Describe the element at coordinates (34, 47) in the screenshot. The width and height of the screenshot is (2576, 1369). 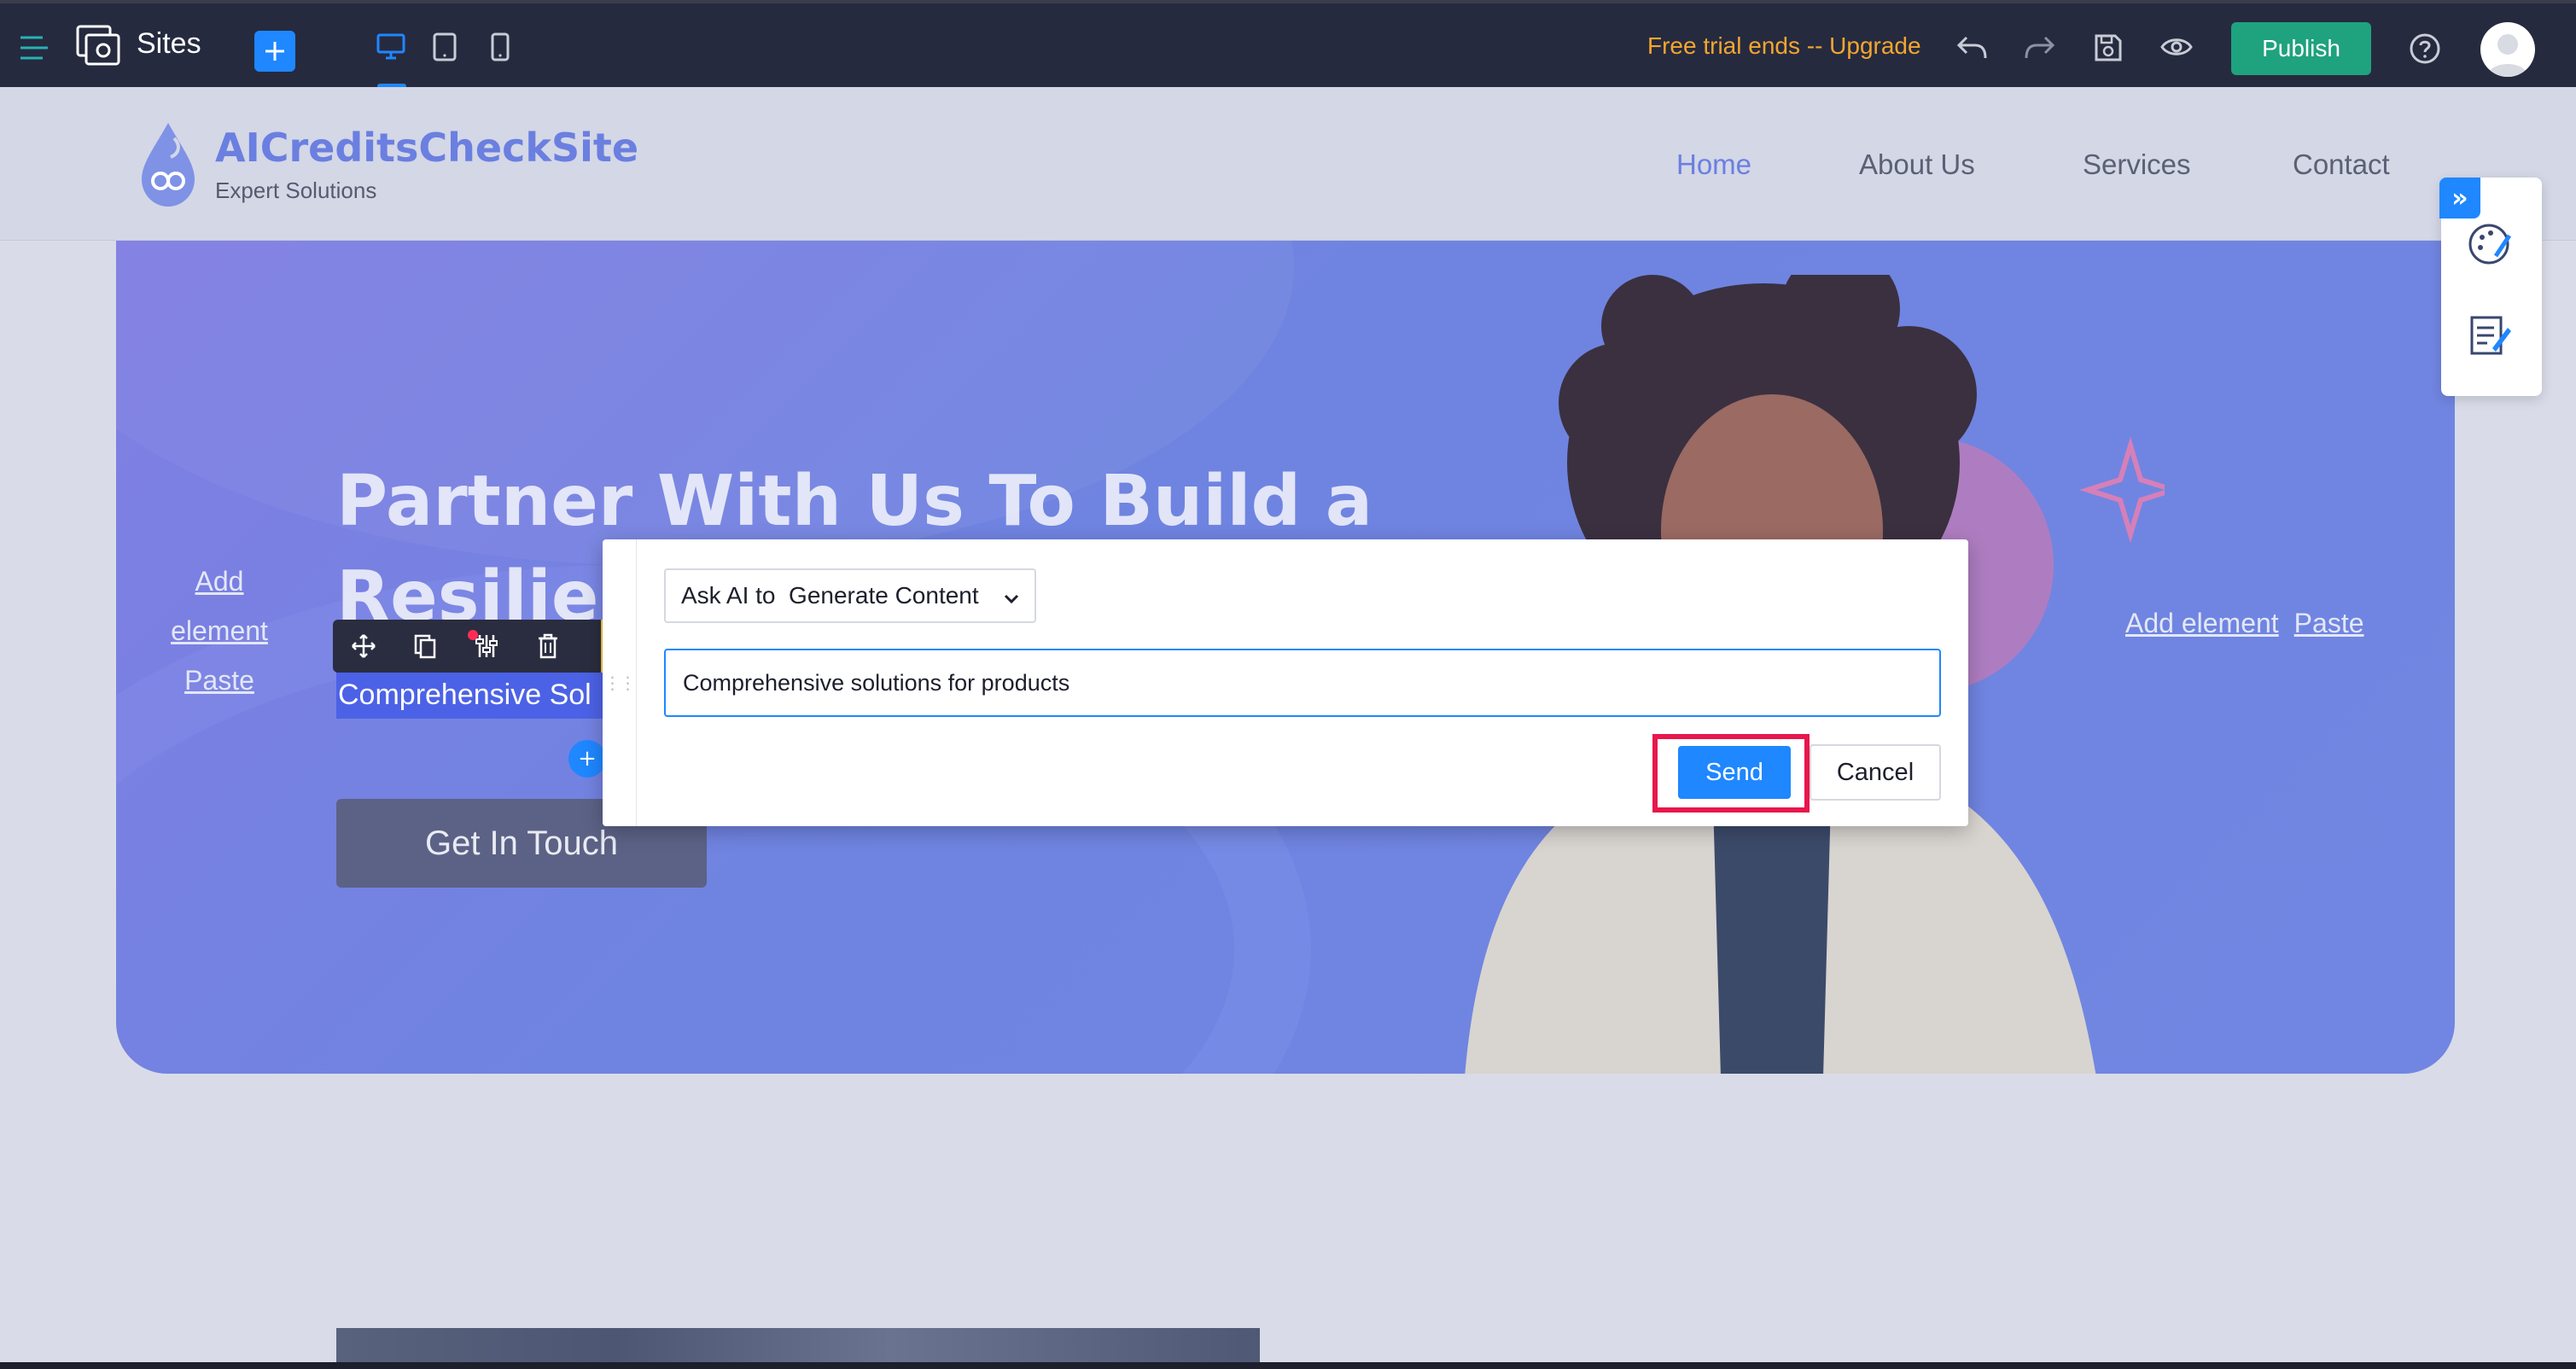
I see `menu-icon` at that location.